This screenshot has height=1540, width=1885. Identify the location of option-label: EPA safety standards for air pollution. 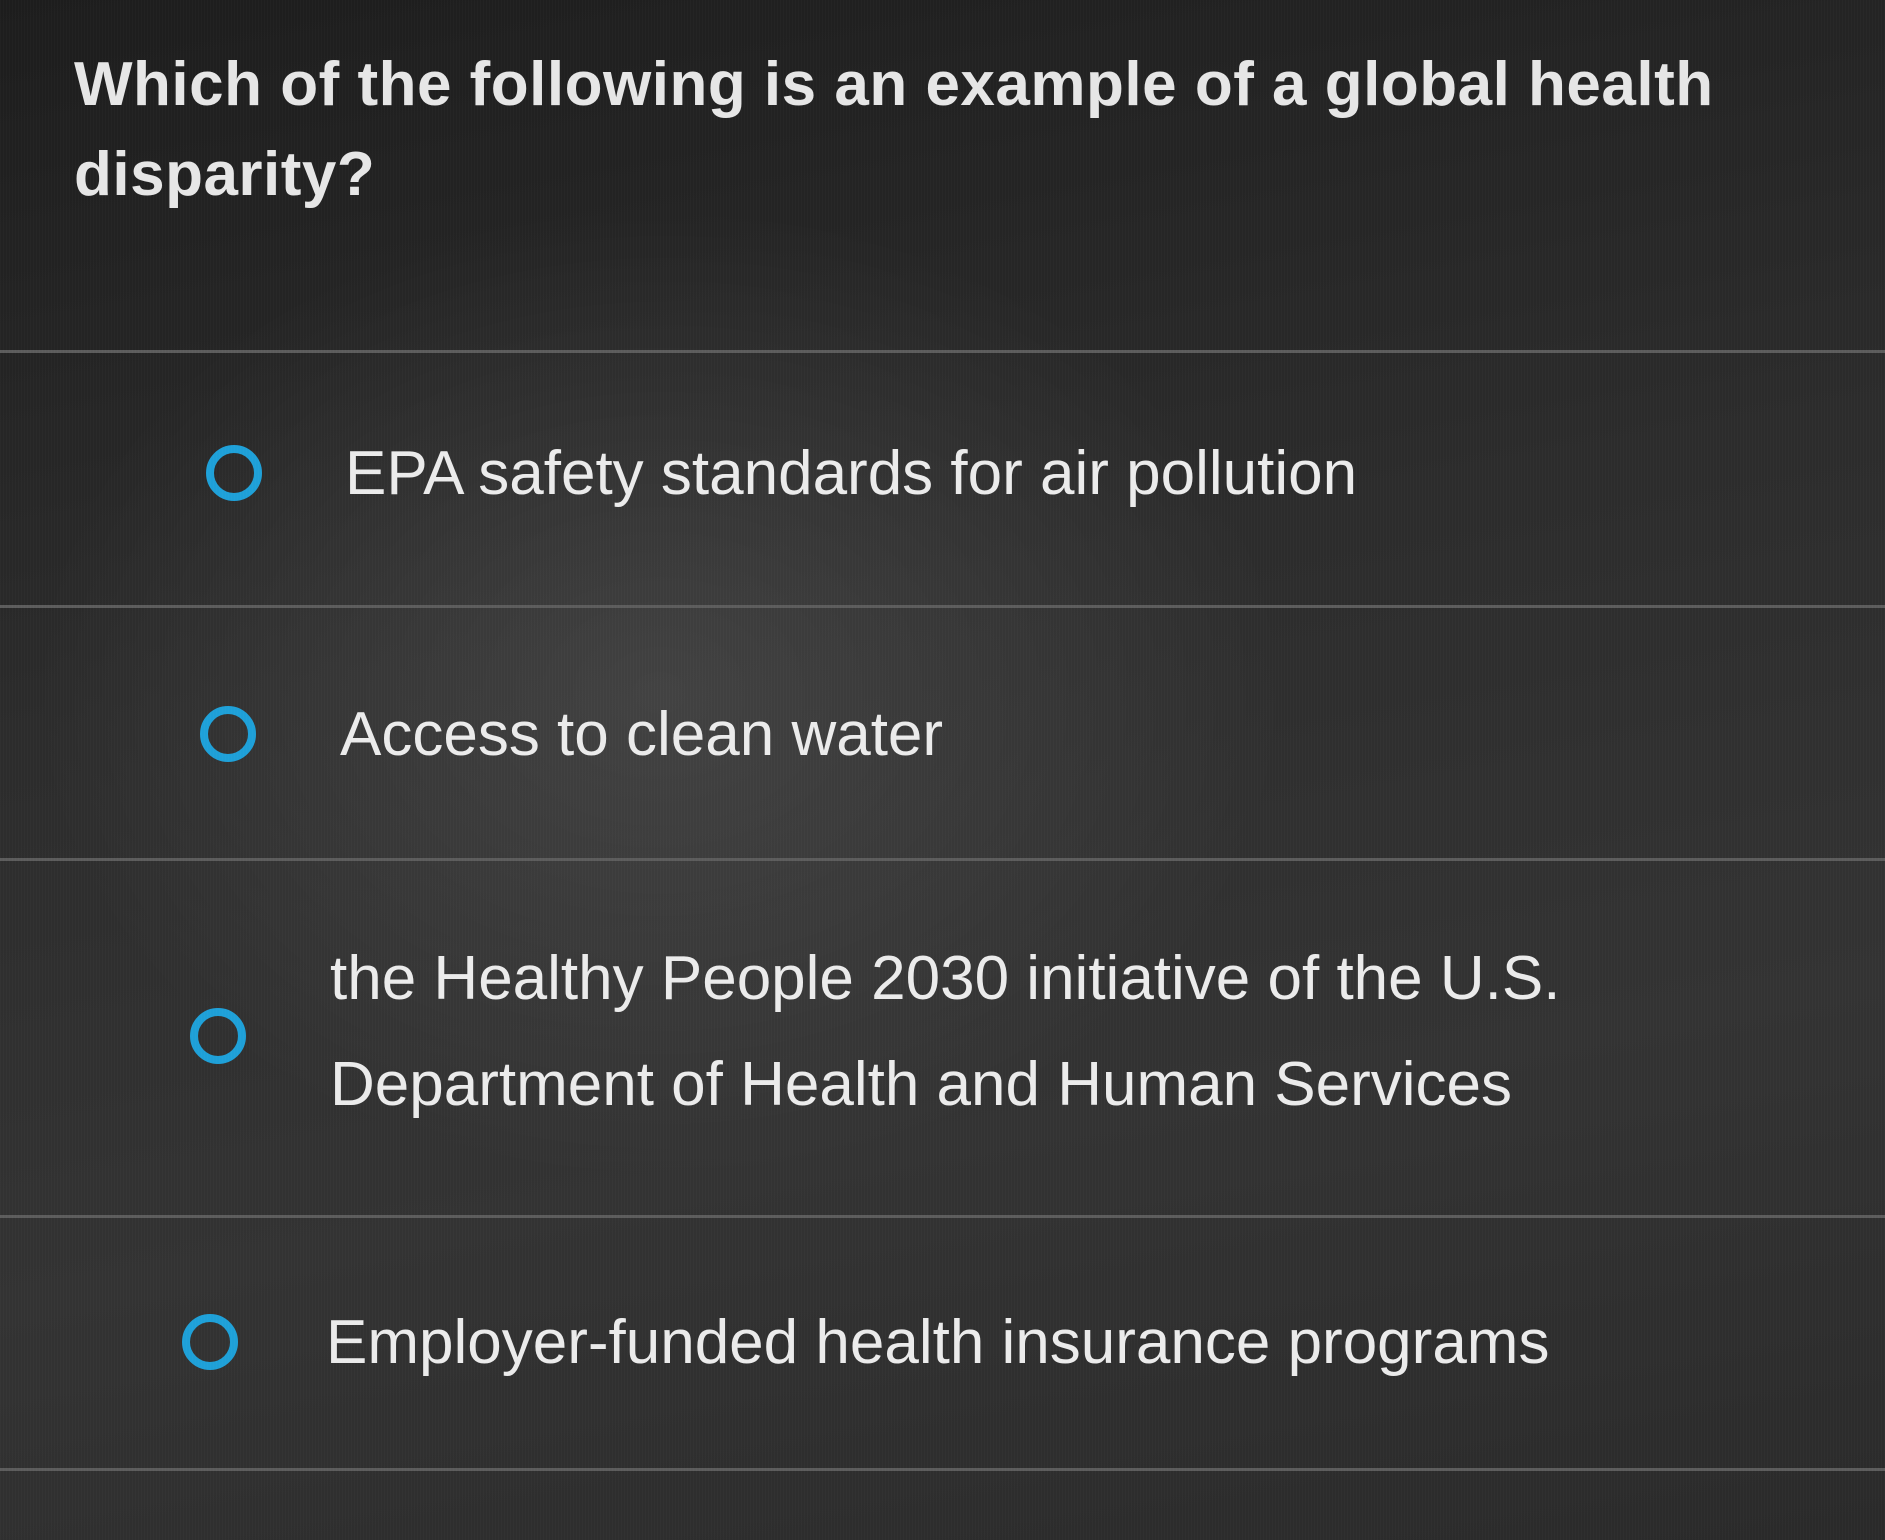
(851, 473).